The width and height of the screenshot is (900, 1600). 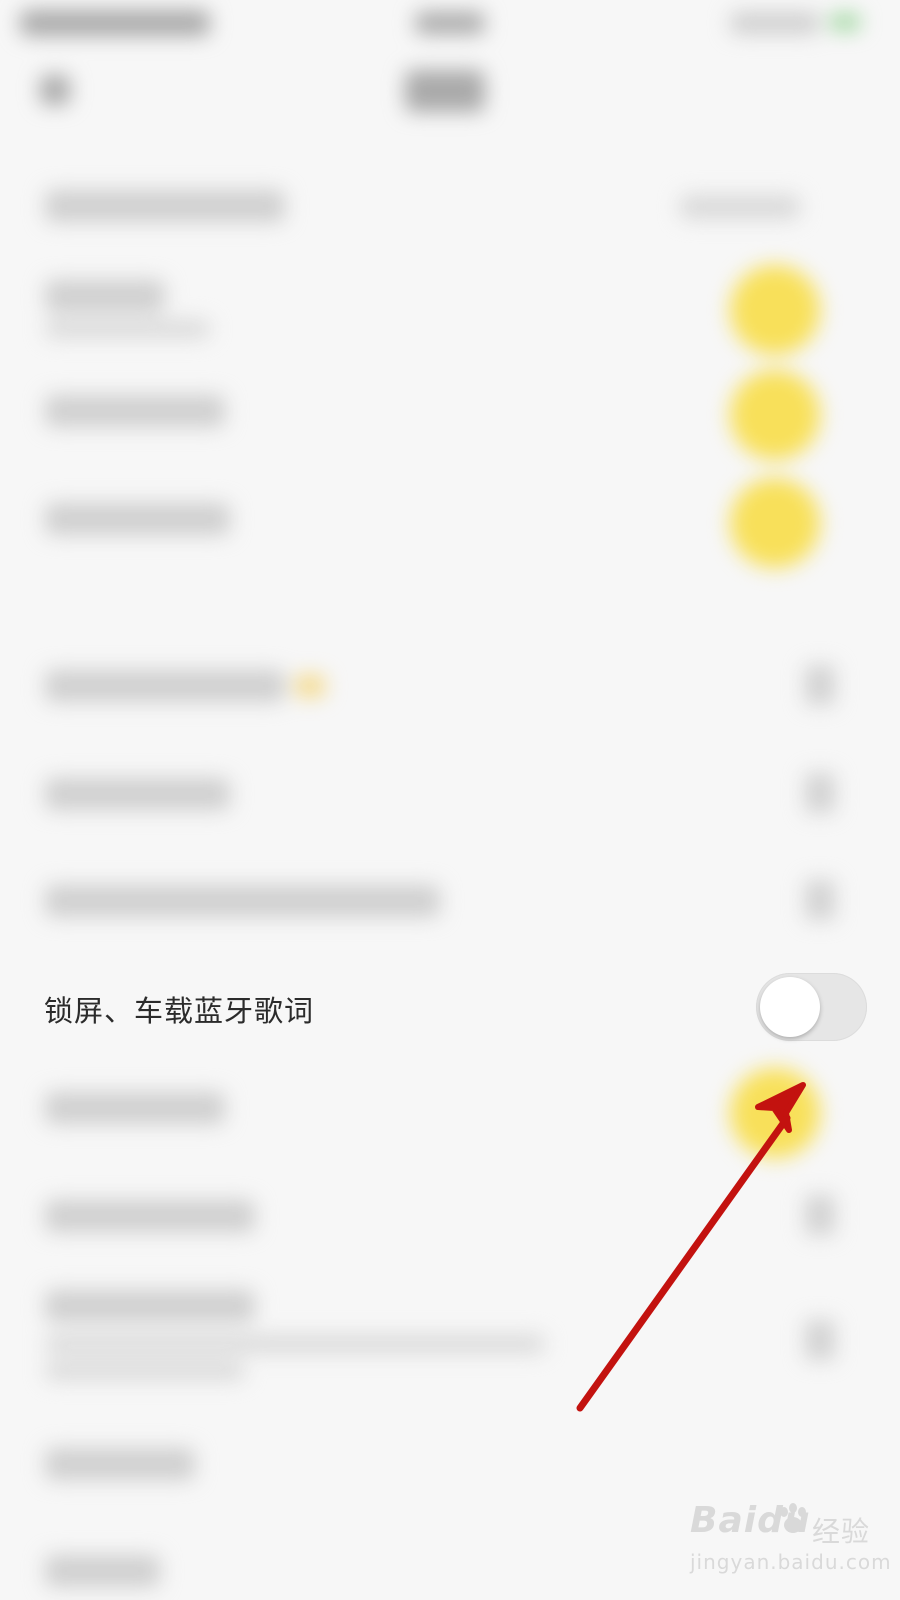 What do you see at coordinates (691, 1247) in the screenshot?
I see `annotation-arrow-icon` at bounding box center [691, 1247].